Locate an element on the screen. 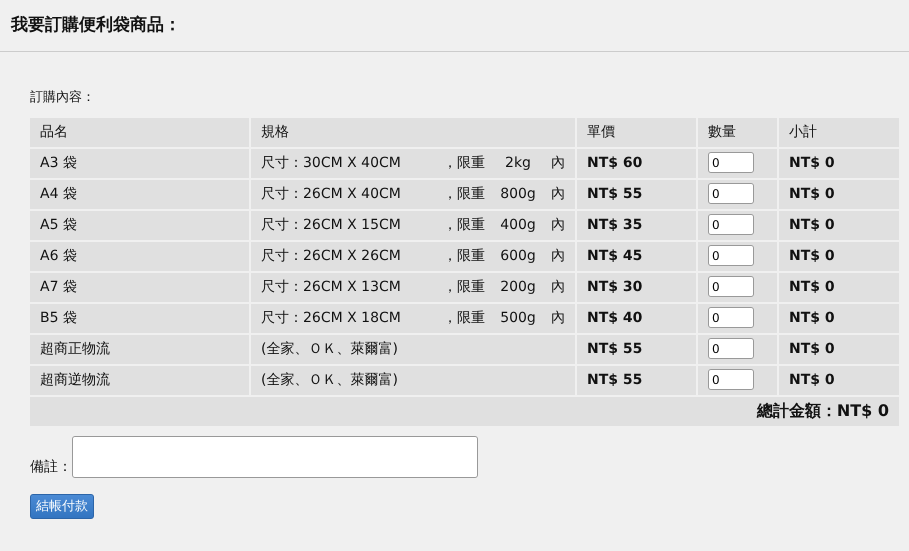 Image resolution: width=909 pixels, height=551 pixels. price-cell: NT$ 40 is located at coordinates (636, 318).